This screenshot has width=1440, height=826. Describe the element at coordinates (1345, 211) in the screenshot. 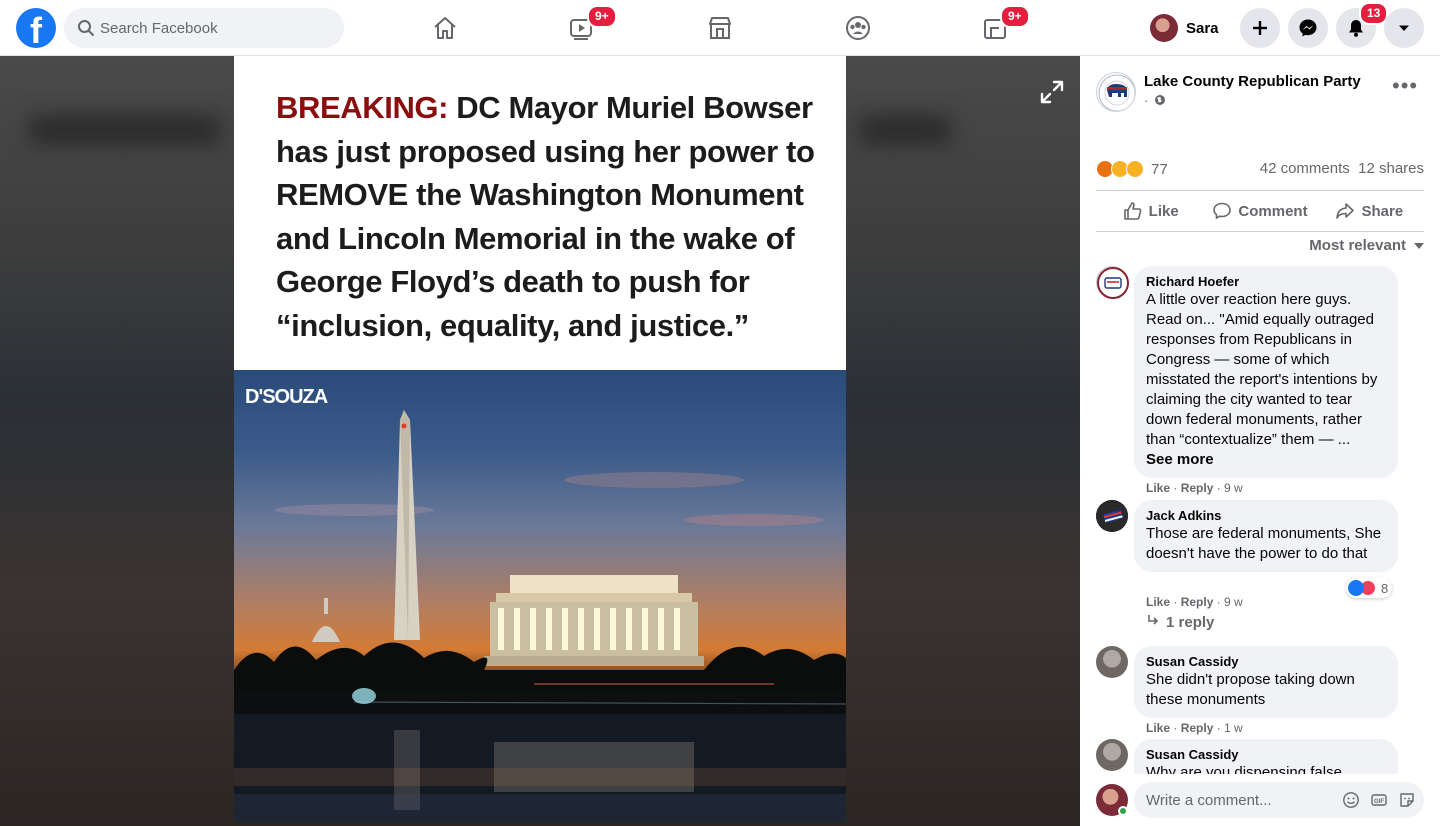

I see `share-icon` at that location.